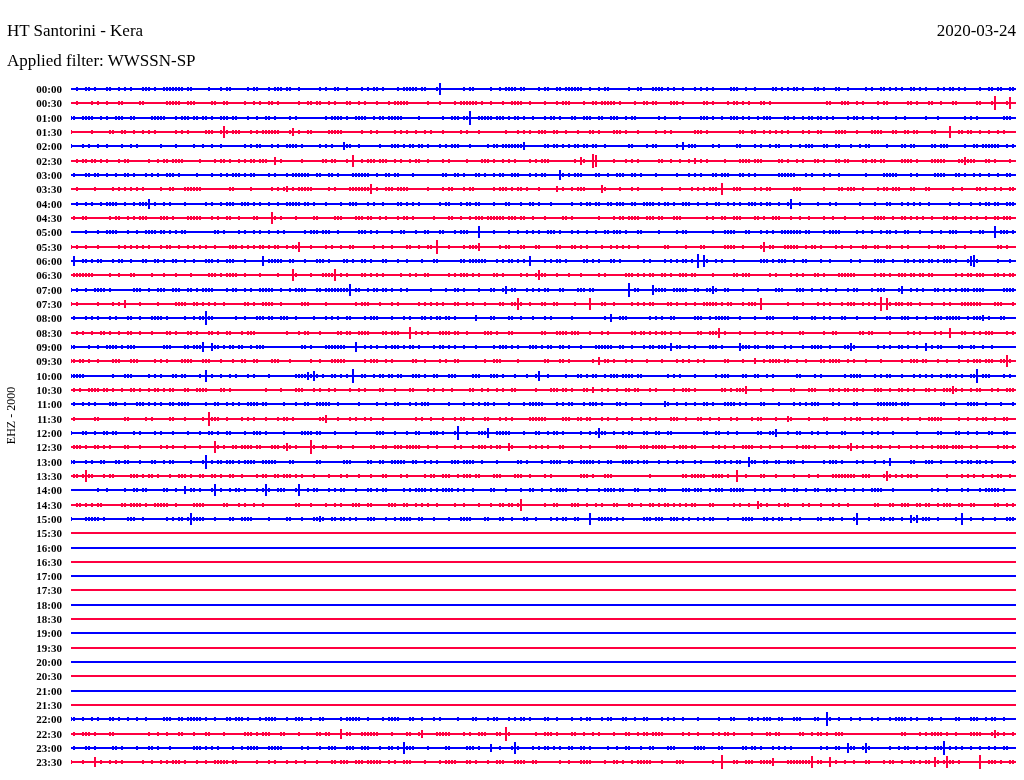 The image size is (1024, 780). I want to click on time-label: 22:00, so click(48, 719).